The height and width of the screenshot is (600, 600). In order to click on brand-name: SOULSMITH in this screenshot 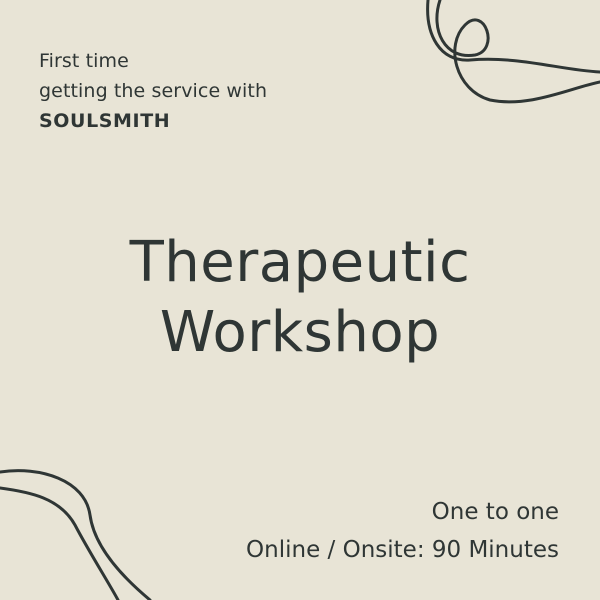, I will do `click(105, 121)`.